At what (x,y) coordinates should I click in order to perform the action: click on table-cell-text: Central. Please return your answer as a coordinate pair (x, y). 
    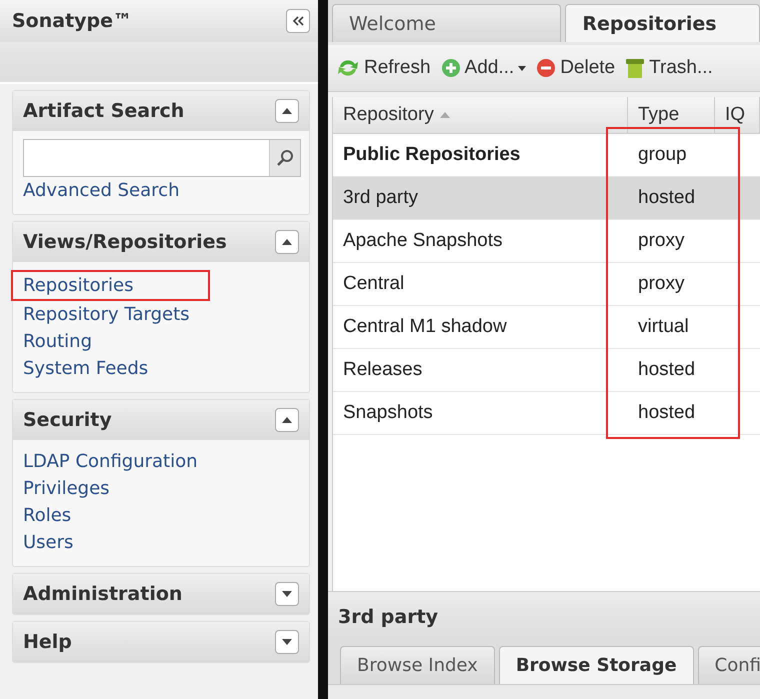
    Looking at the image, I should click on (374, 284).